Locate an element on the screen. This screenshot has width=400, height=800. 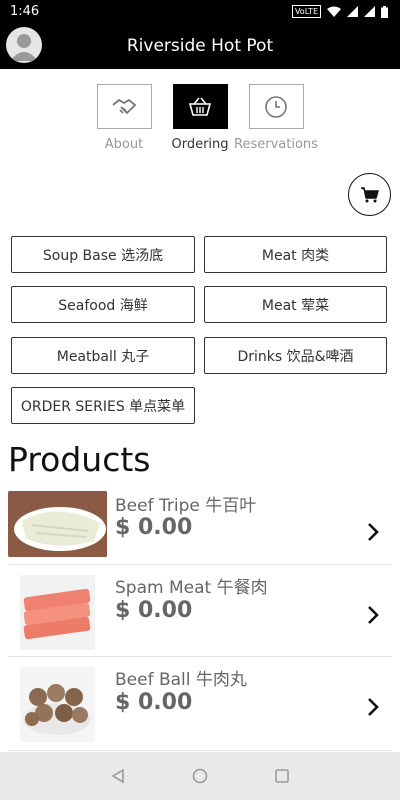
tab-about-box is located at coordinates (124, 106).